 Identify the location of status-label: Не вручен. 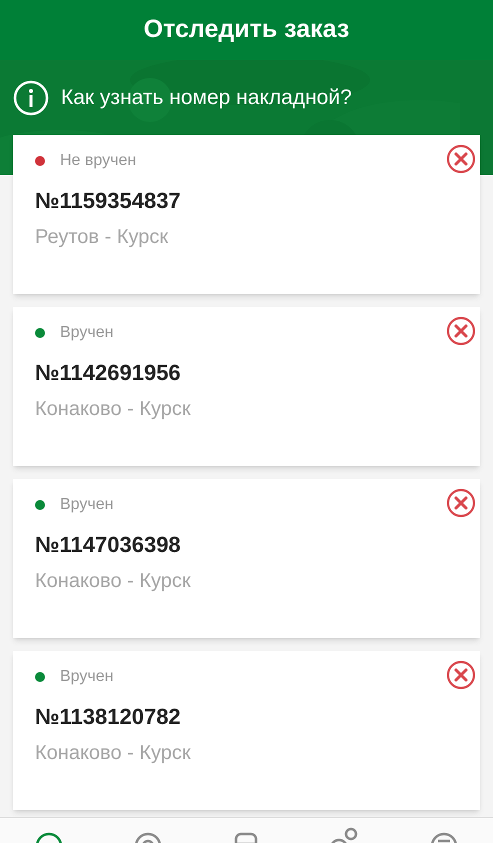
(98, 161).